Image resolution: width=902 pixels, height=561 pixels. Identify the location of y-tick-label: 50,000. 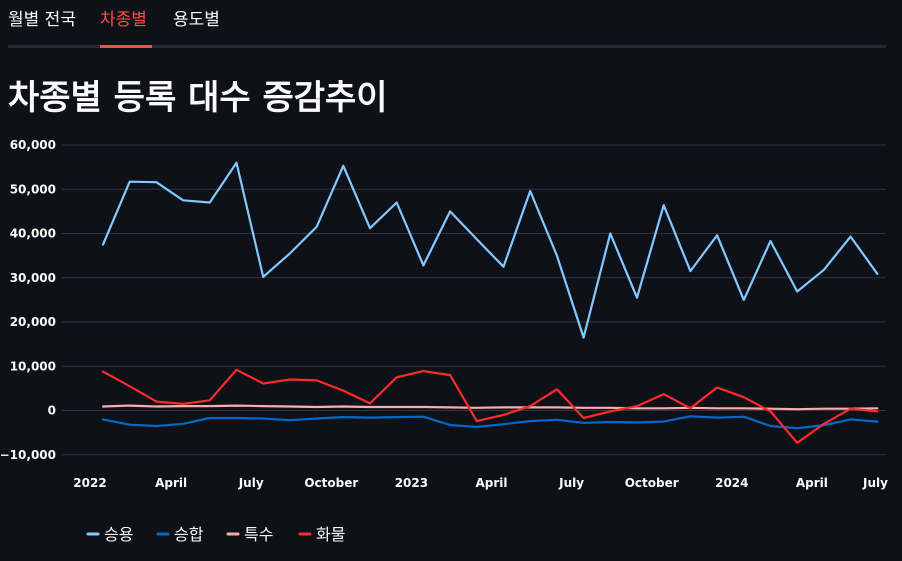
(33, 189).